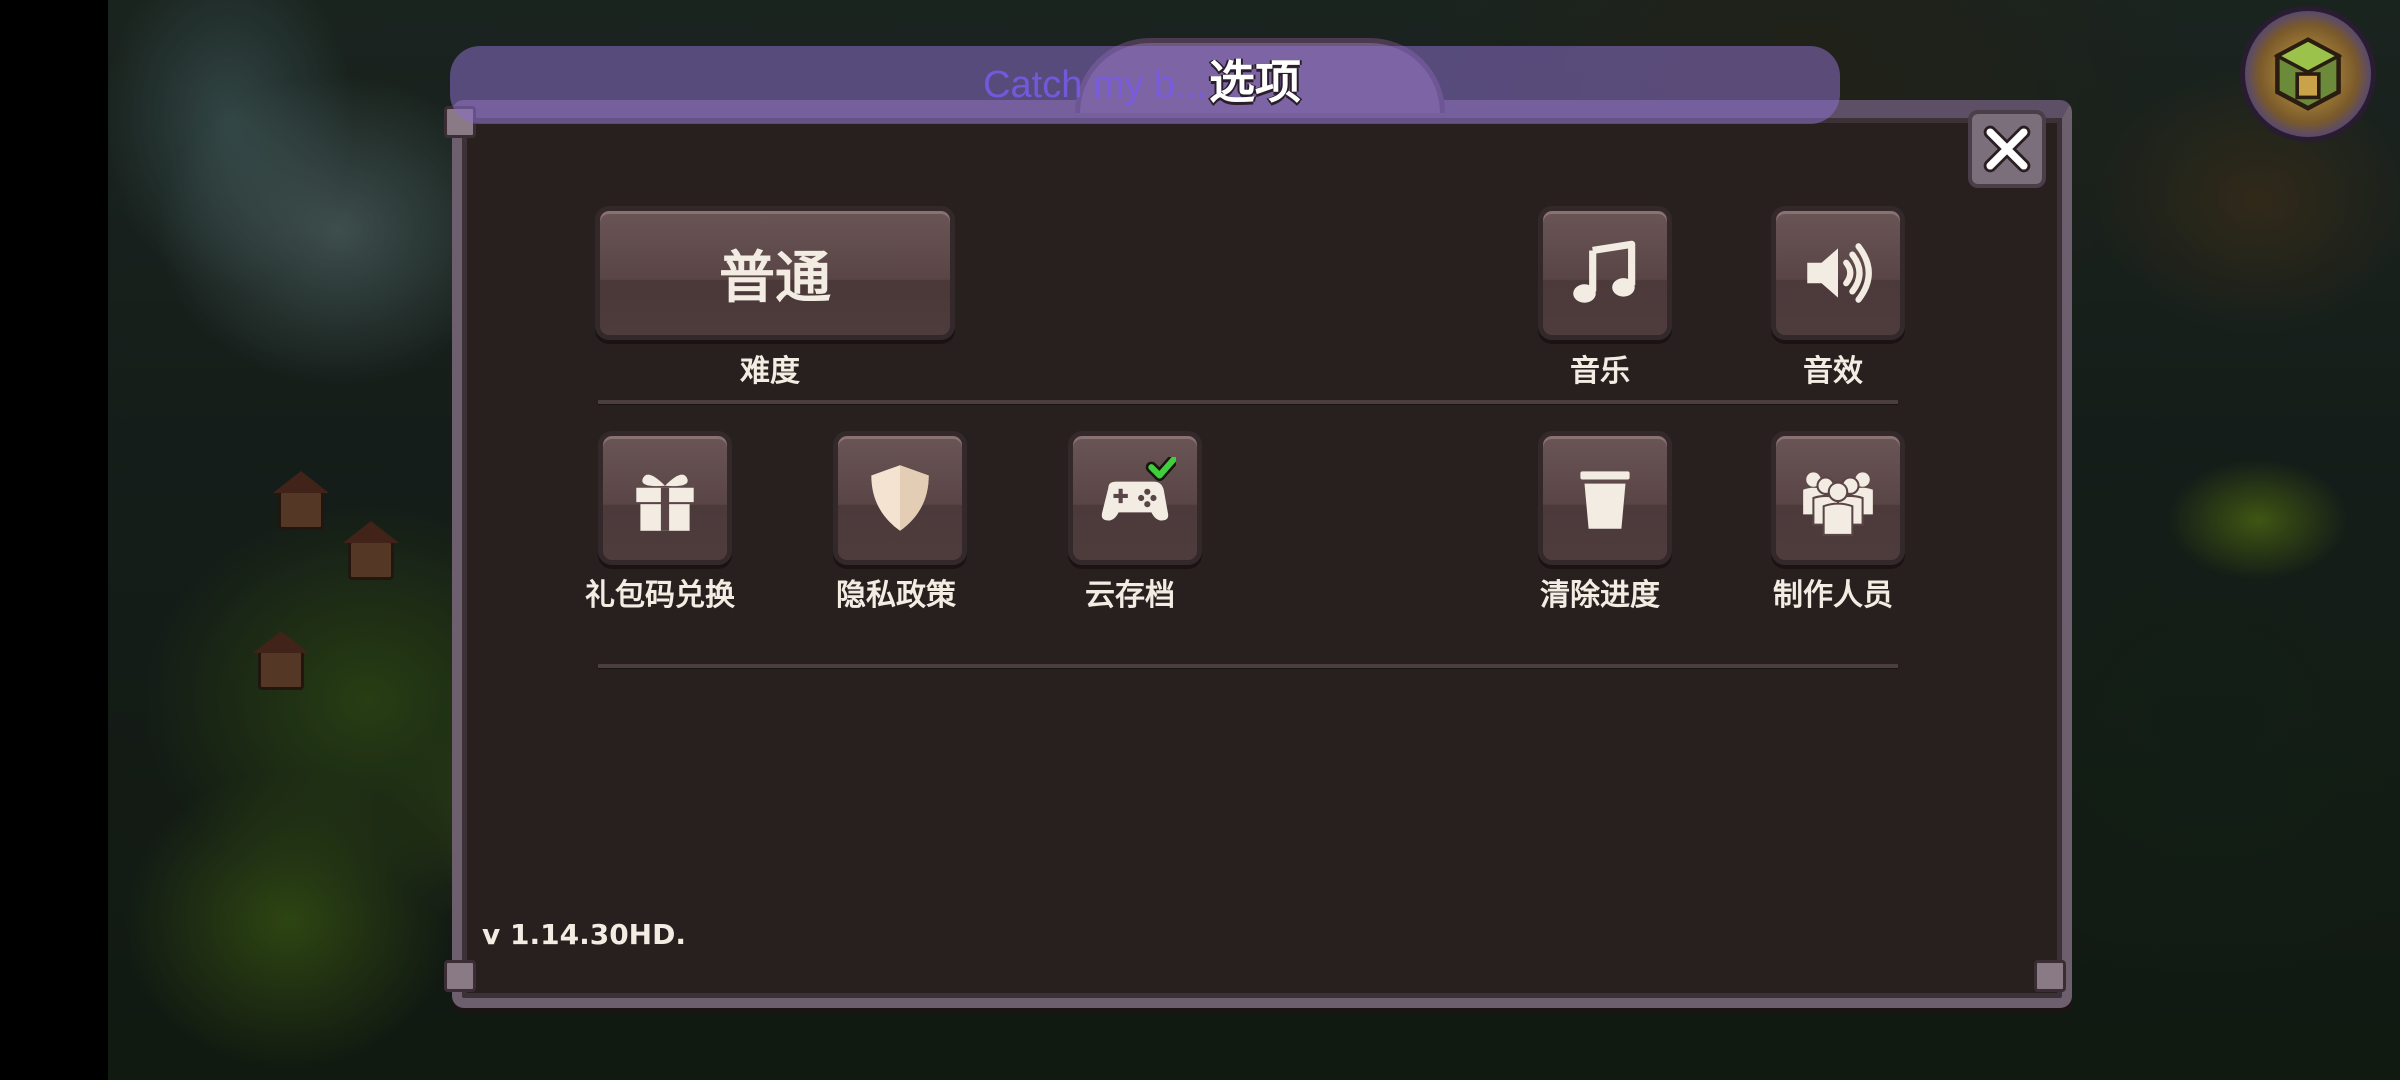 The image size is (2400, 1080). I want to click on people-group-icon, so click(1838, 504).